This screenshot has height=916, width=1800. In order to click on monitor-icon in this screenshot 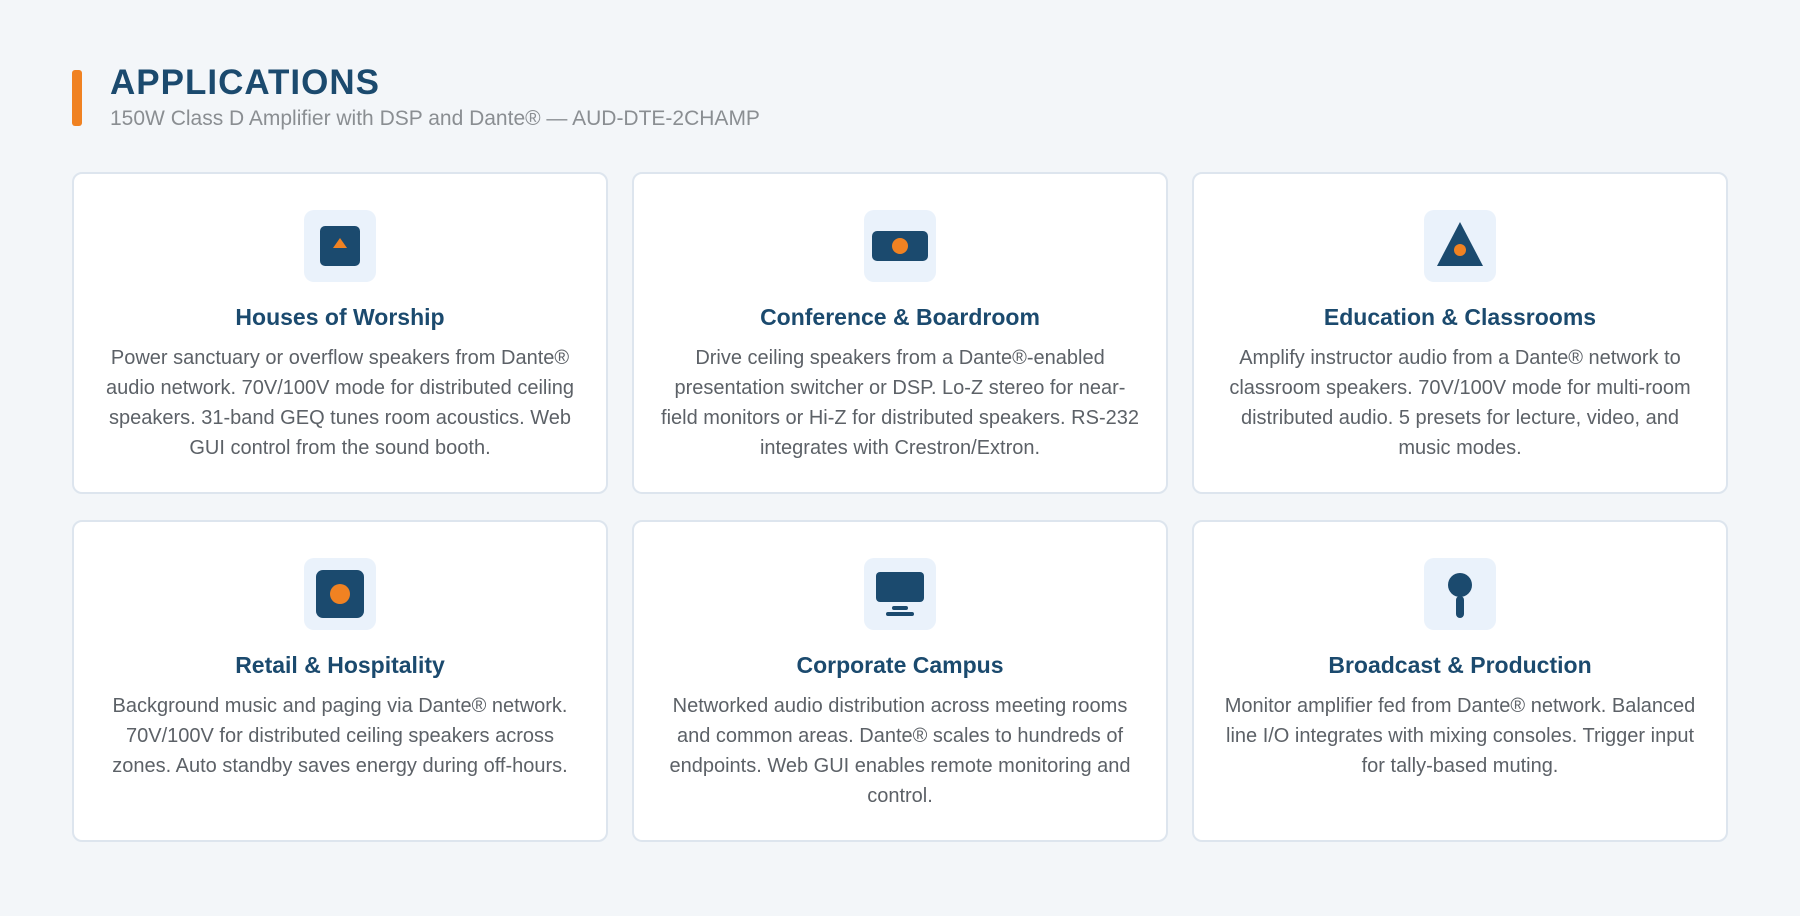, I will do `click(900, 594)`.